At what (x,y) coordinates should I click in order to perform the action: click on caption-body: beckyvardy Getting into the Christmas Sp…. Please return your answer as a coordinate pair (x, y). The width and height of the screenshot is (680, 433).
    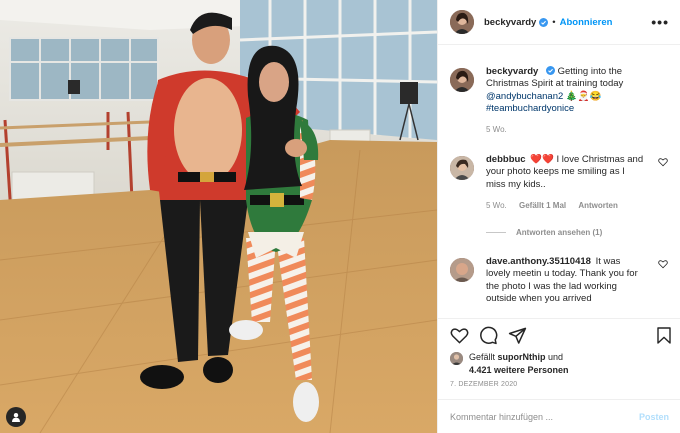
    Looking at the image, I should click on (565, 101).